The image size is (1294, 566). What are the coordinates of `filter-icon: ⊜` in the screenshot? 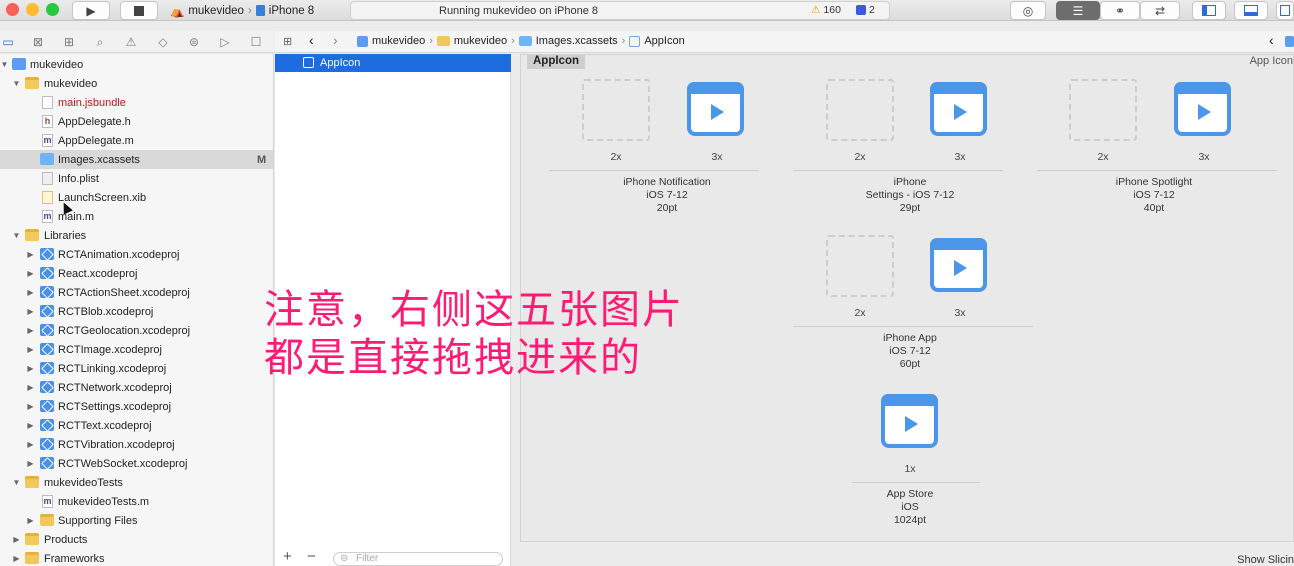 It's located at (344, 558).